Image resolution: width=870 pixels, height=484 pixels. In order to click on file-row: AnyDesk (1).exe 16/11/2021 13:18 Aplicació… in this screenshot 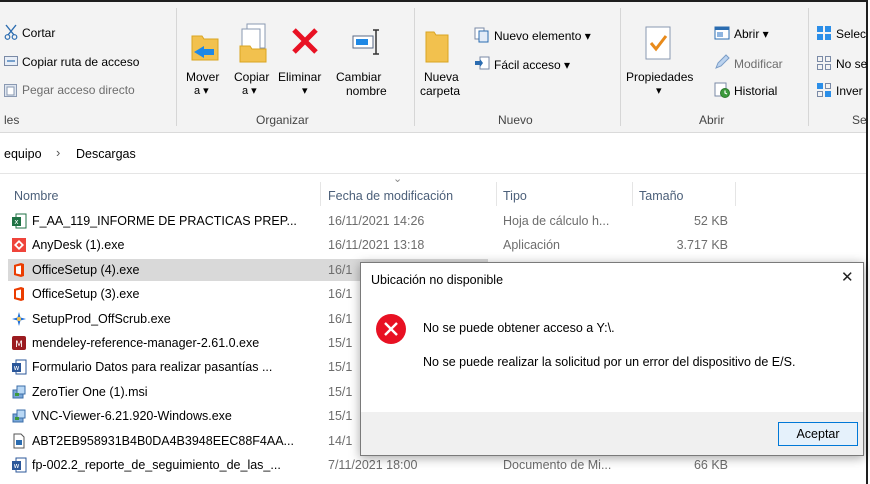, I will do `click(368, 245)`.